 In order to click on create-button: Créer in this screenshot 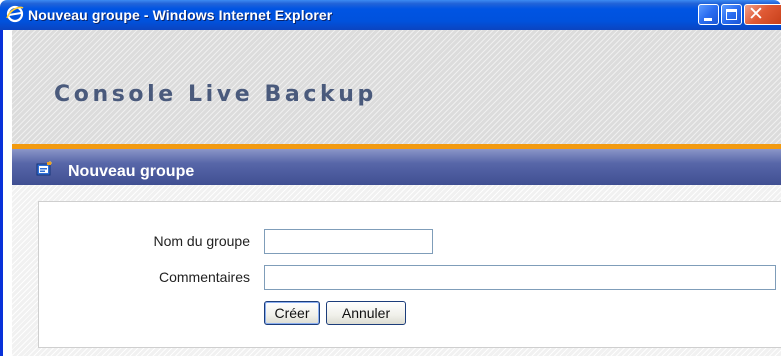, I will do `click(292, 313)`.